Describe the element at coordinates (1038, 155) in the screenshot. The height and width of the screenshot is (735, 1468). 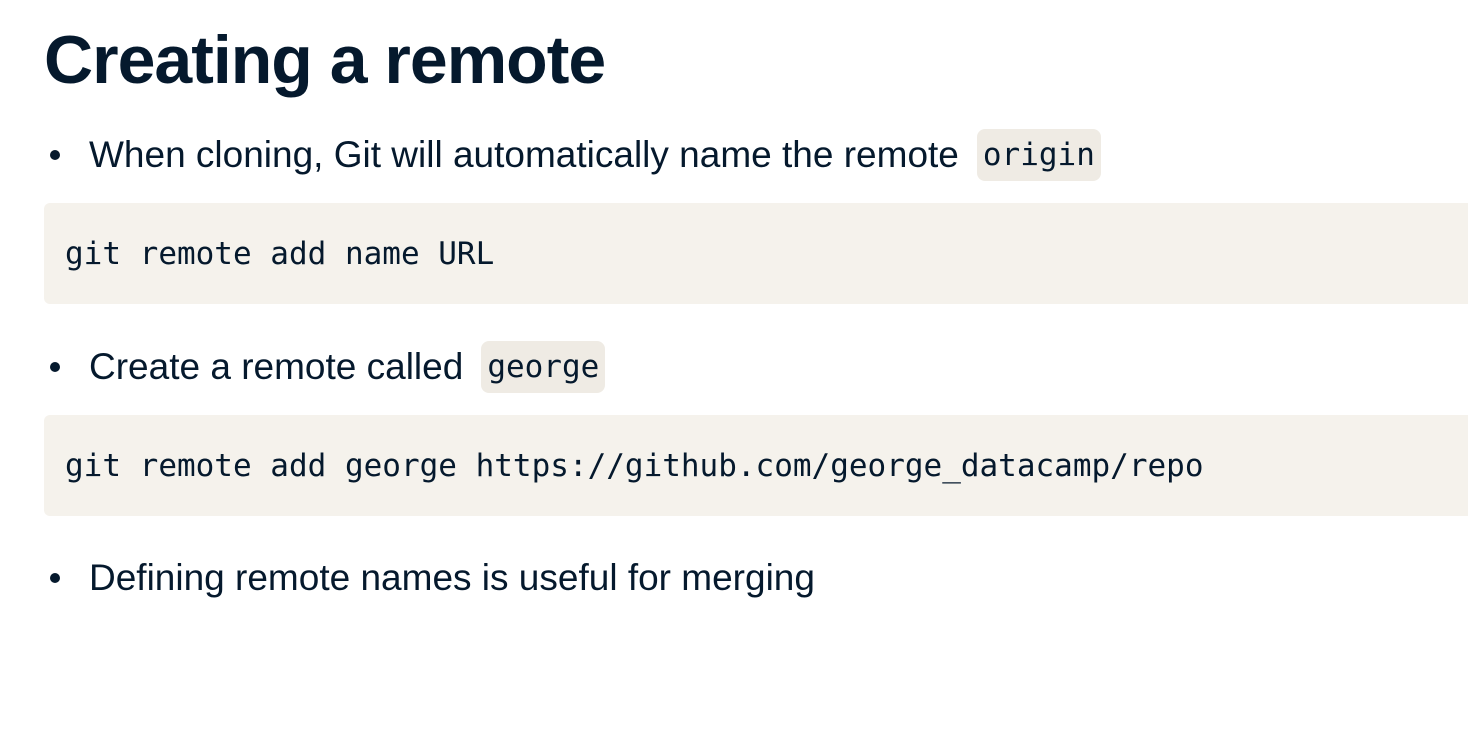
I see `inline-code-origin: origin` at that location.